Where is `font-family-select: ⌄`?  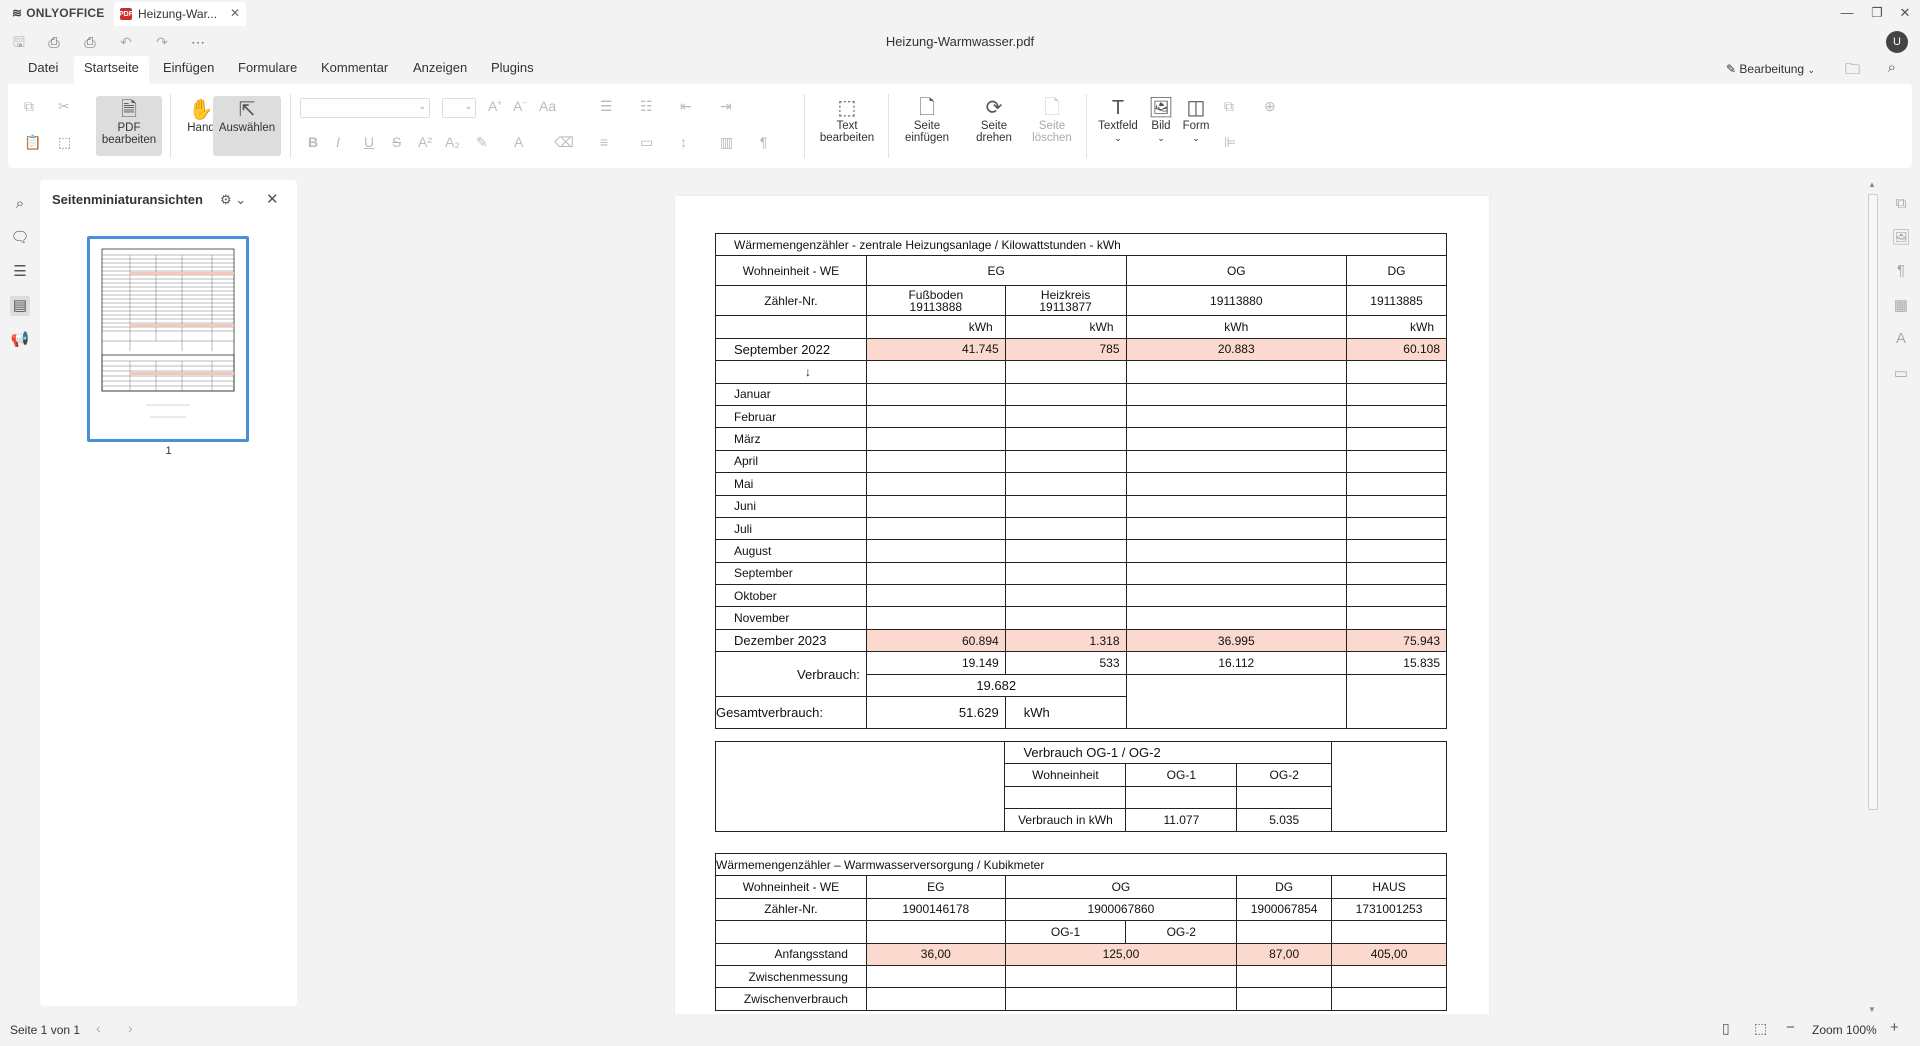
font-family-select: ⌄ is located at coordinates (365, 108).